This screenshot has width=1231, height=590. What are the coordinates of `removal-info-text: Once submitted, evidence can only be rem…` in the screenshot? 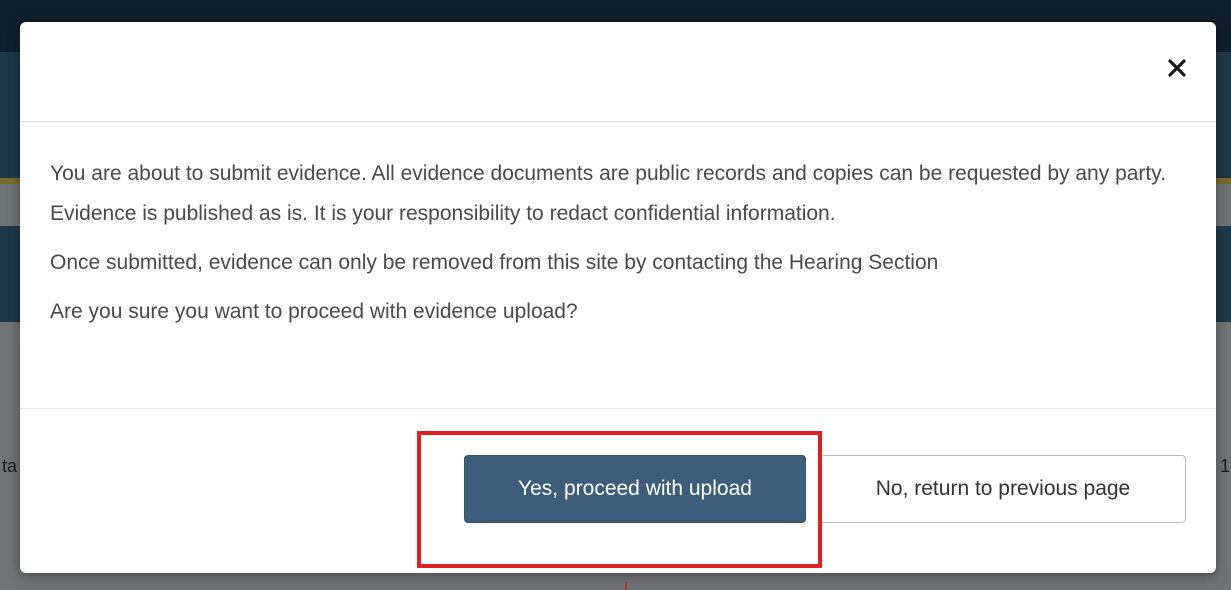 It's located at (494, 262).